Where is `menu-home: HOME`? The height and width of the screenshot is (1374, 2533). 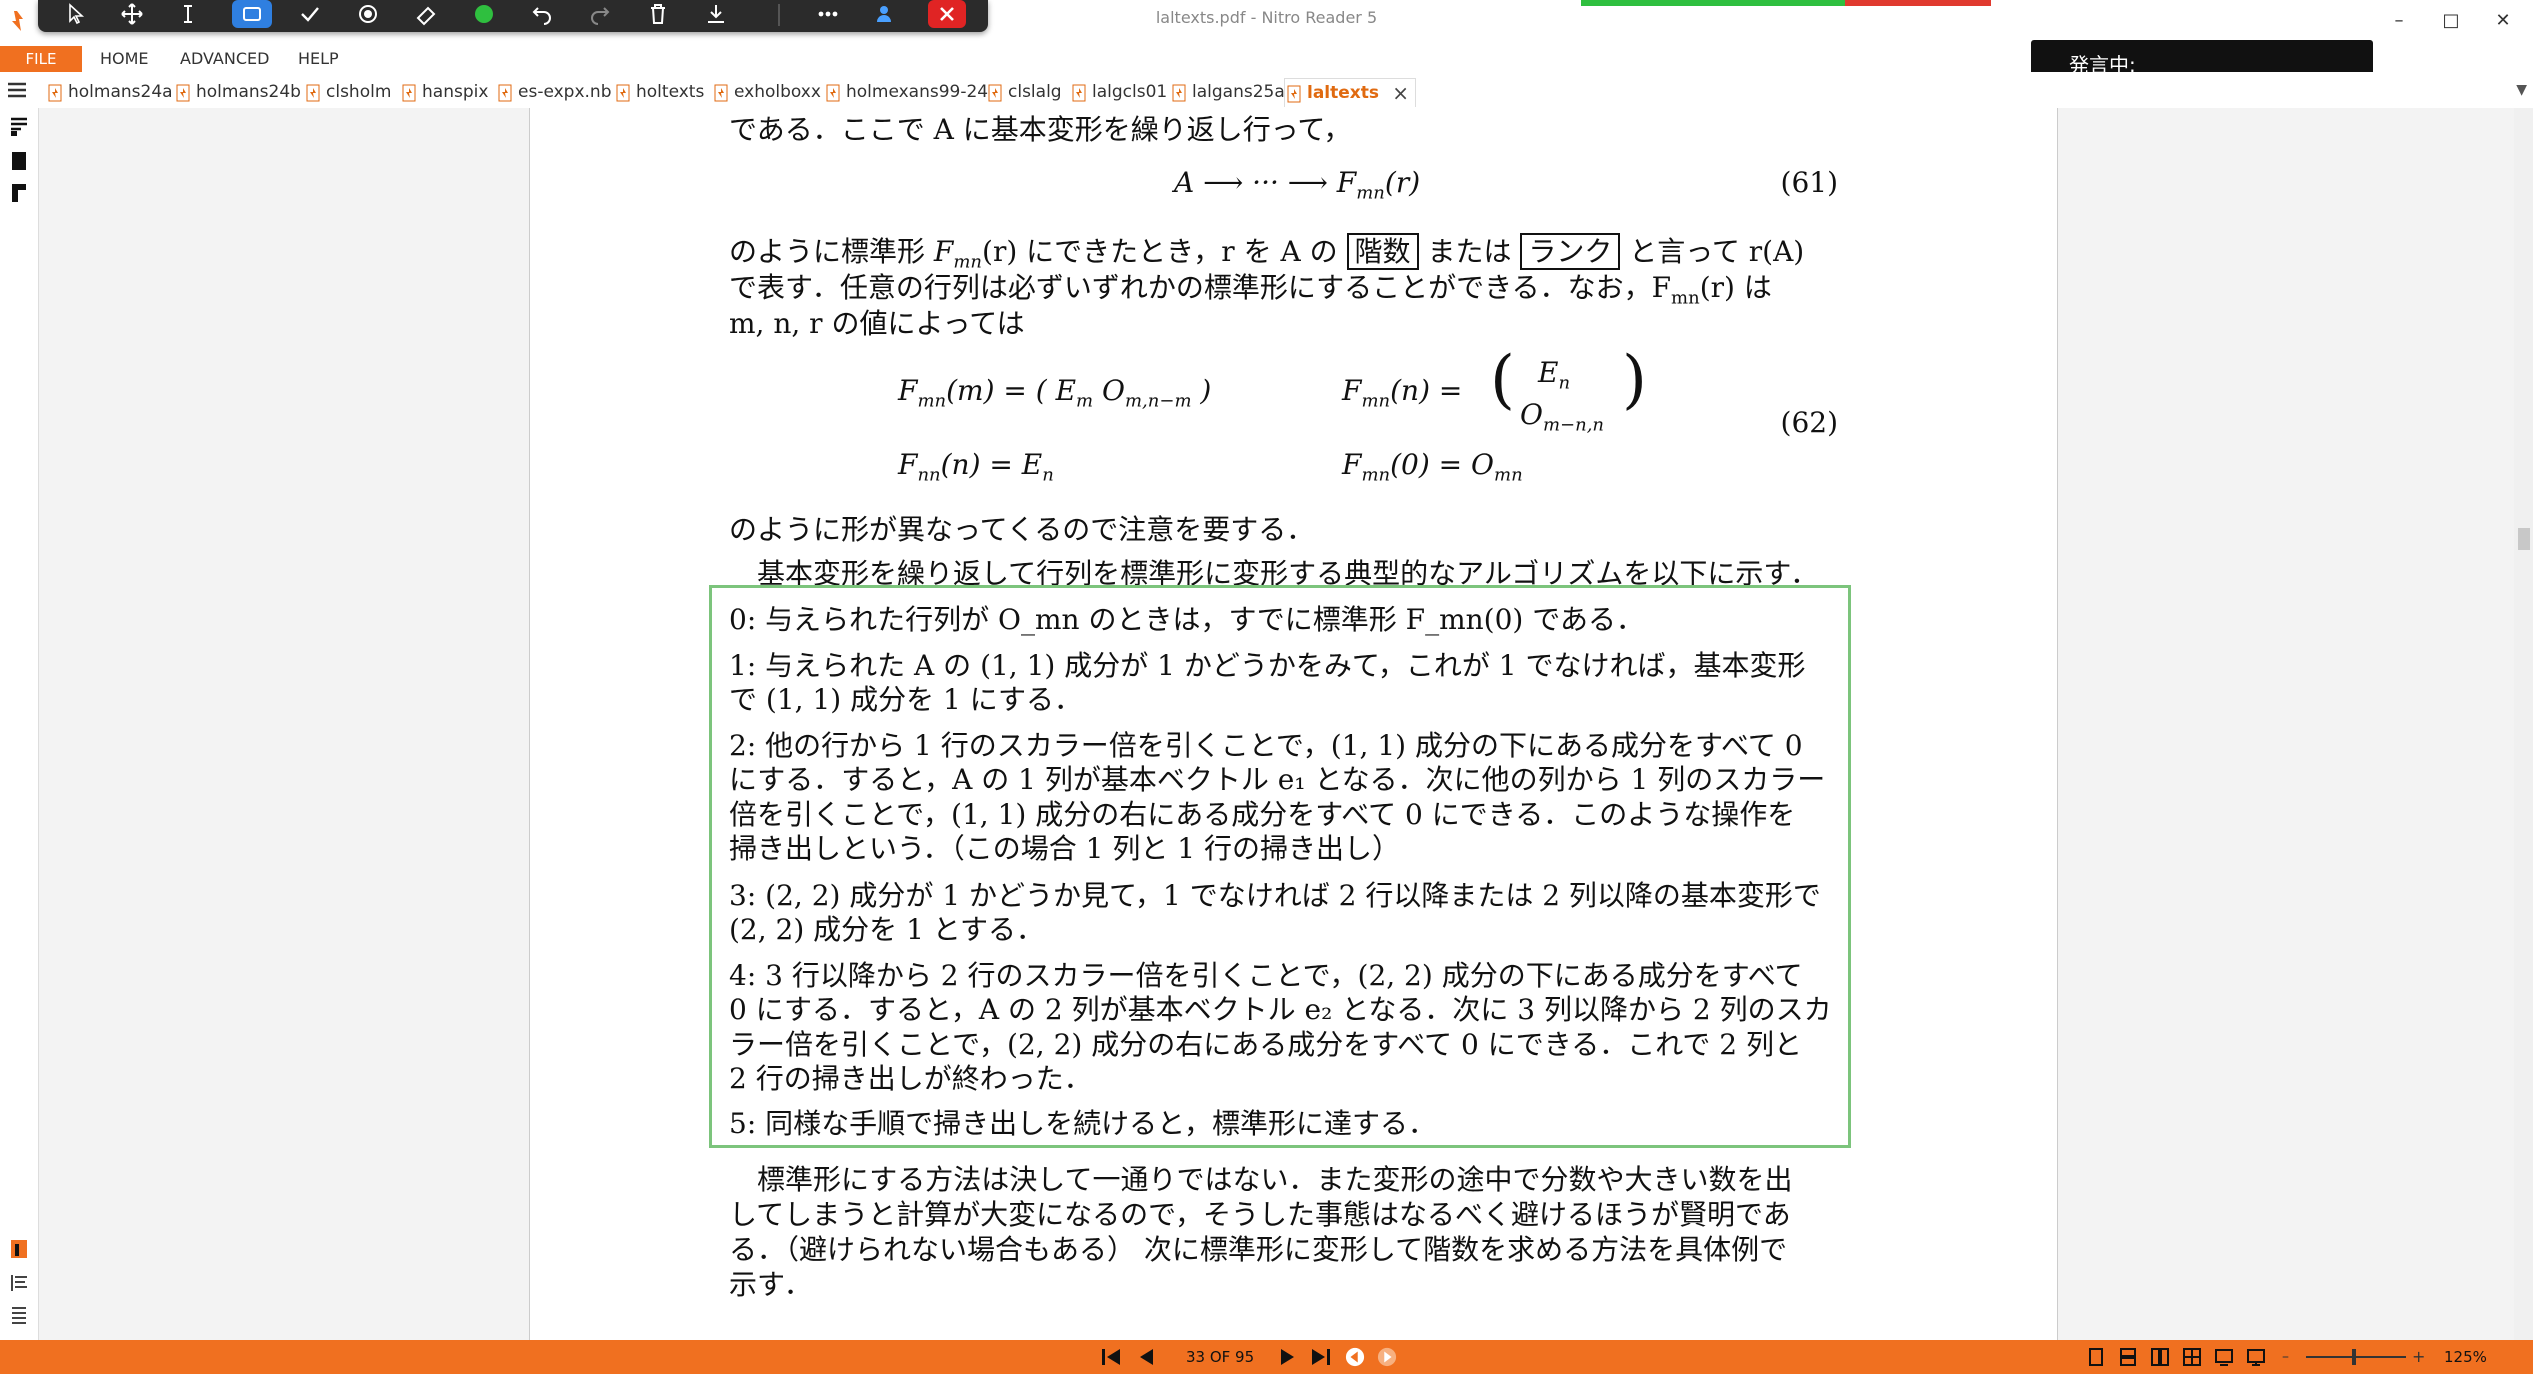 menu-home: HOME is located at coordinates (124, 59).